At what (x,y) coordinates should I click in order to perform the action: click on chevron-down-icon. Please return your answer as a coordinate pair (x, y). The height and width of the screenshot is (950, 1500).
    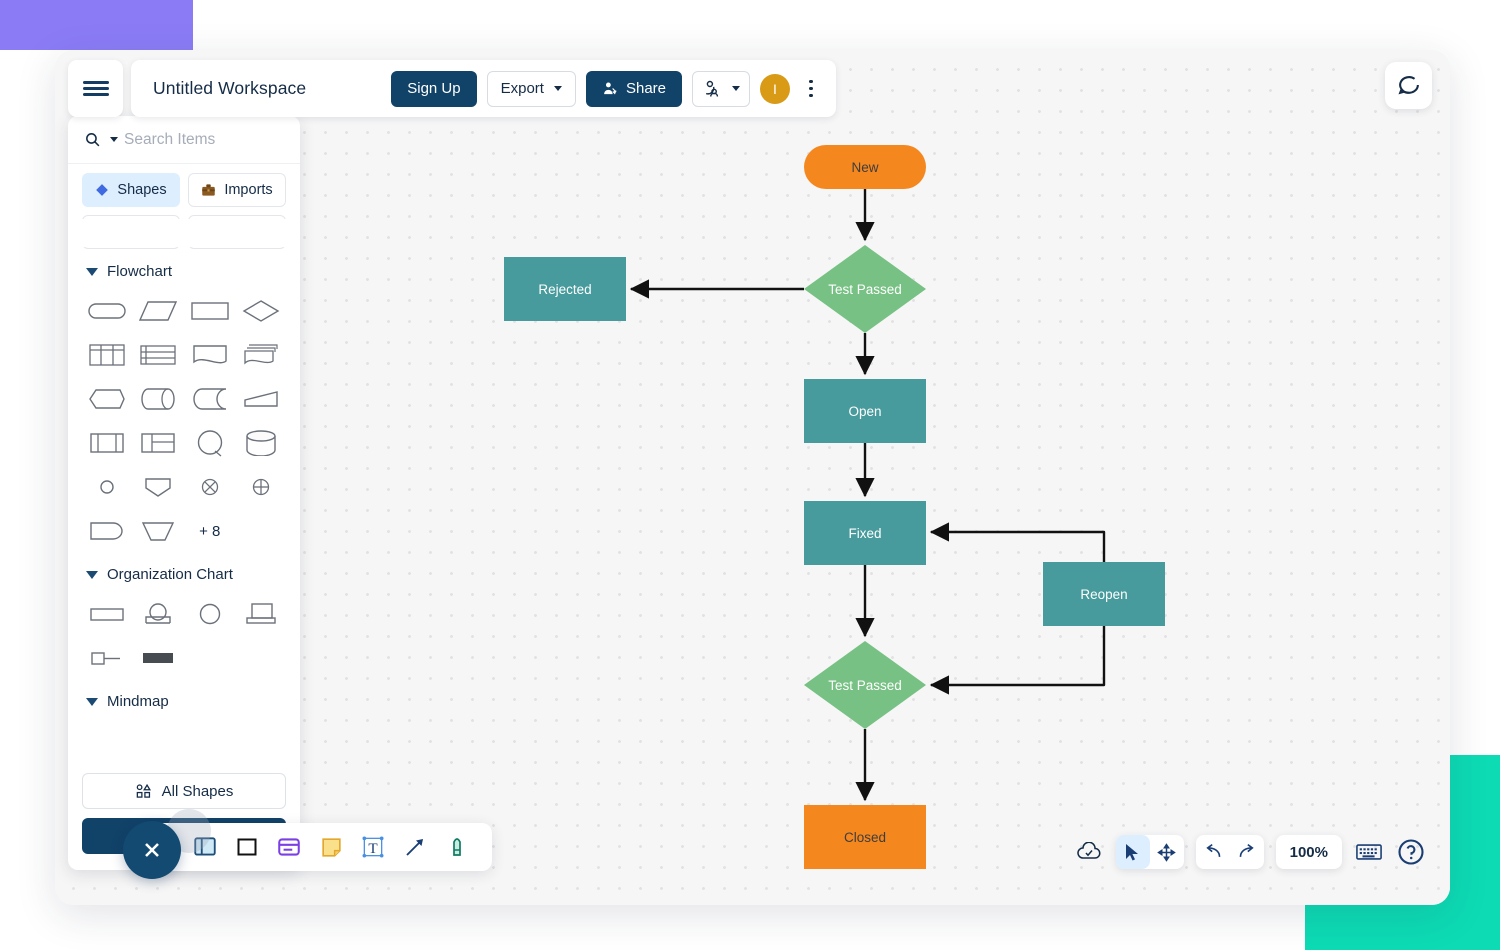
    Looking at the image, I should click on (557, 88).